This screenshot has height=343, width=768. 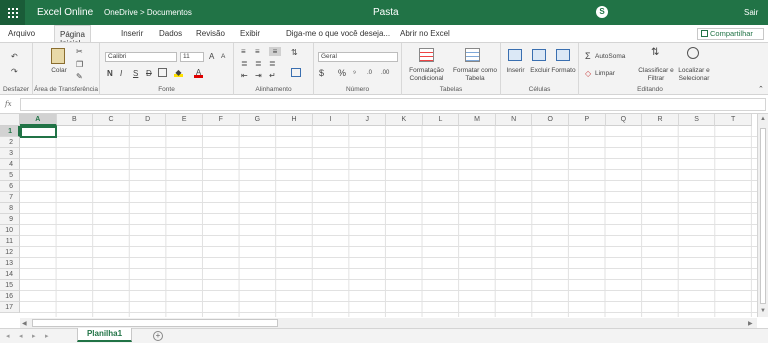 What do you see at coordinates (514, 120) in the screenshot?
I see `column-header: N` at bounding box center [514, 120].